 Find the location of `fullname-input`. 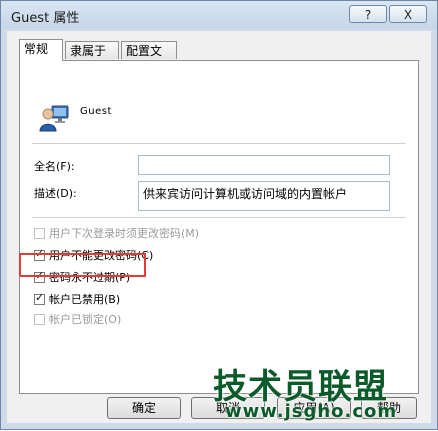

fullname-input is located at coordinates (264, 165).